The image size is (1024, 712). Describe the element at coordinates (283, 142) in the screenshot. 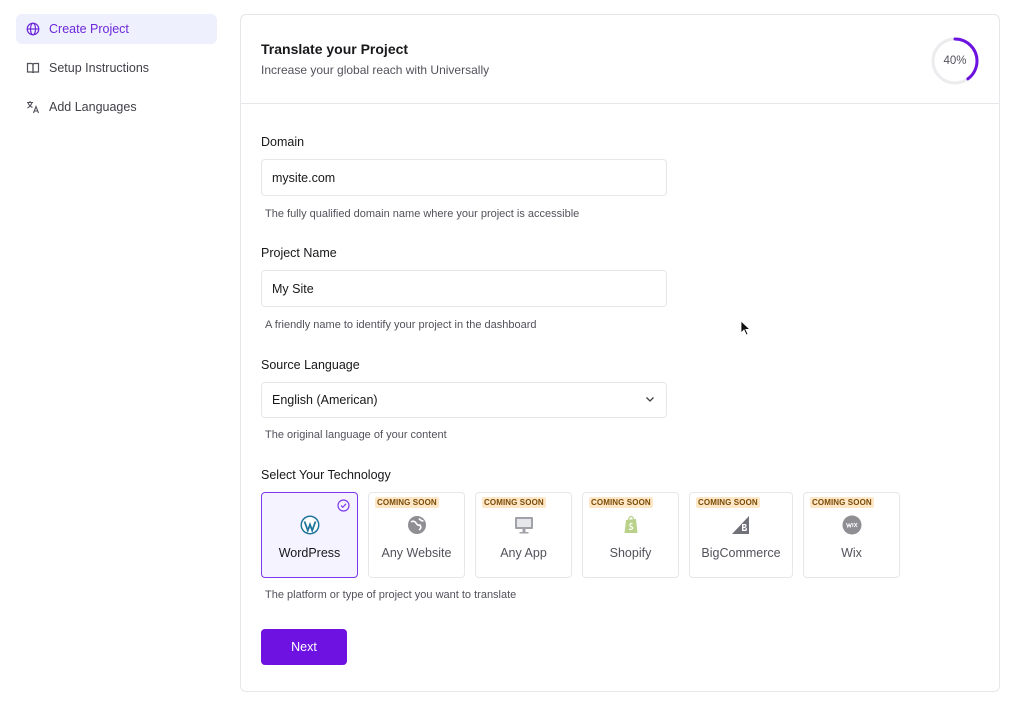

I see `domain-label: Domain` at that location.